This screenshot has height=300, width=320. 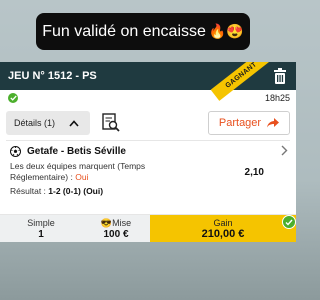 I want to click on details-button: Détails (1), so click(x=48, y=123).